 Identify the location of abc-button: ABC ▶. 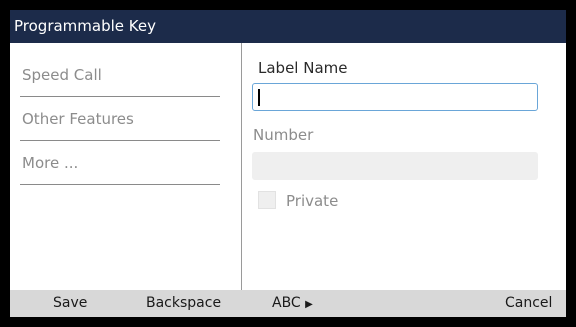
(292, 303).